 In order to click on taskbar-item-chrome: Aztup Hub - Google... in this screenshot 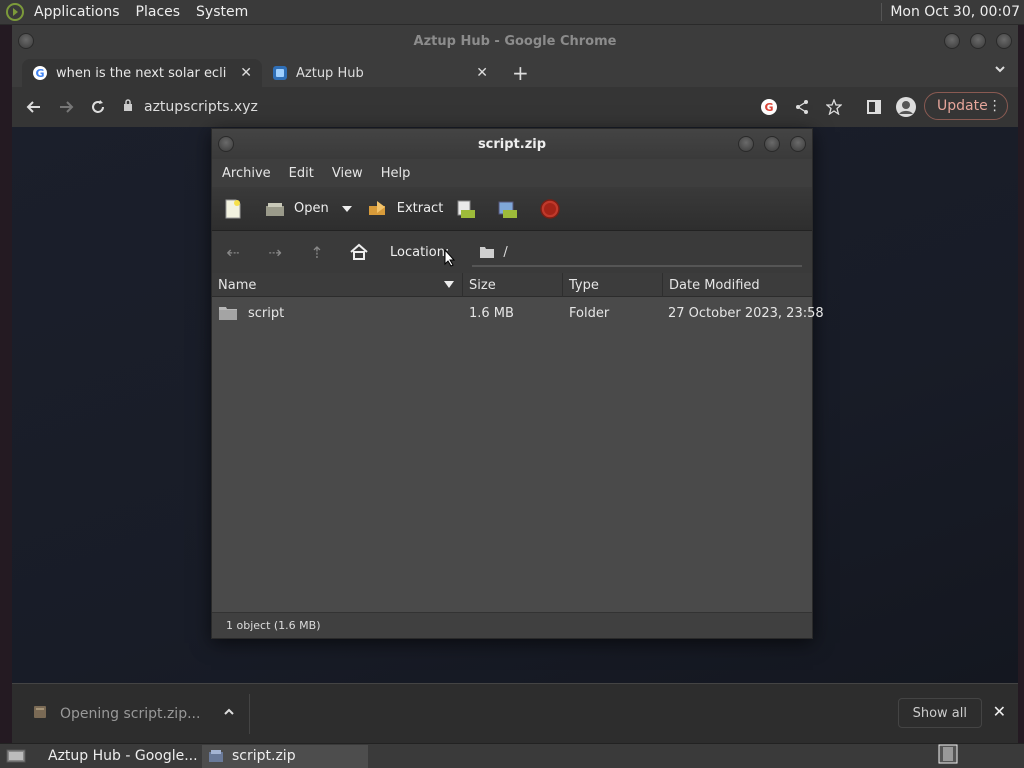, I will do `click(117, 756)`.